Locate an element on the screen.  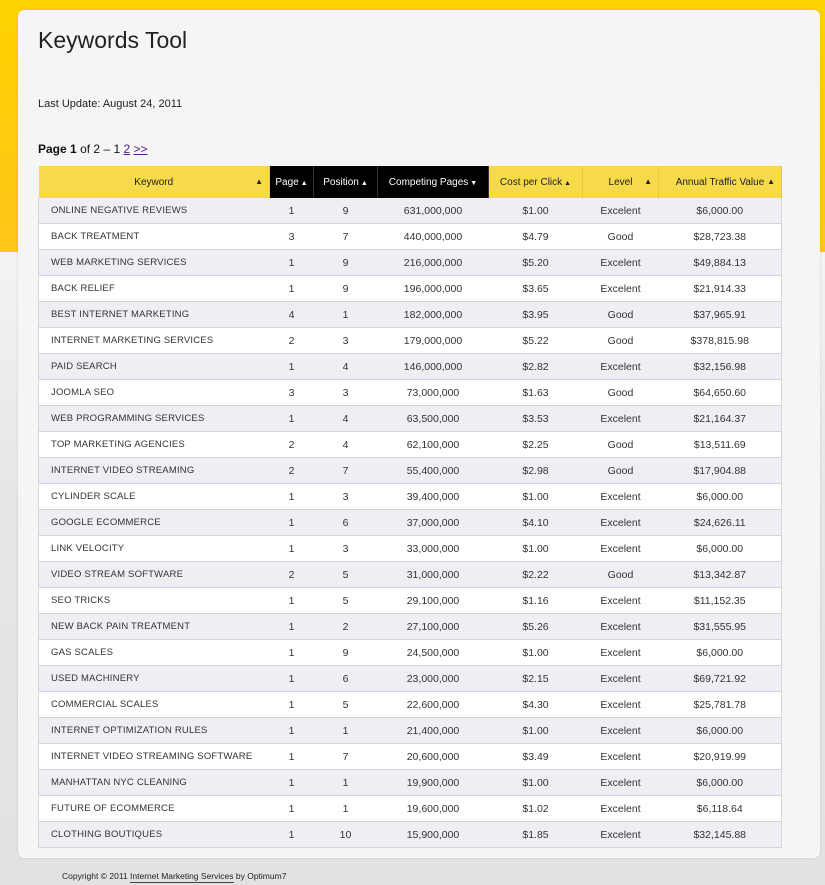
competing-pages-cell: 73,000,000 is located at coordinates (433, 392).